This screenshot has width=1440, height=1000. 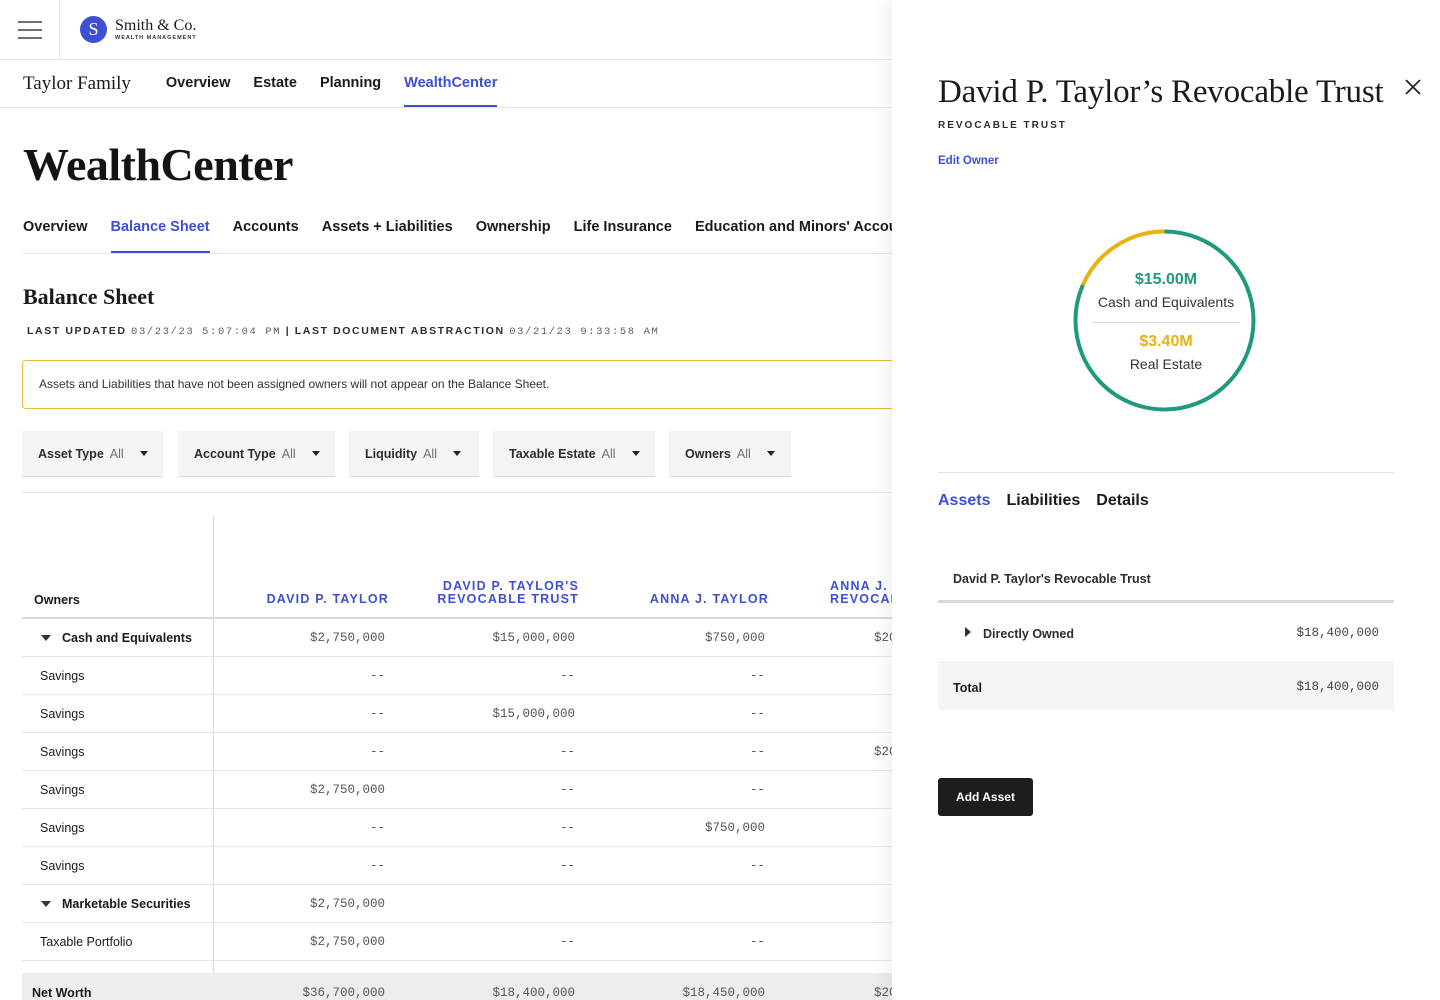 I want to click on tab-assets-liabilities: Assets + Liabilities, so click(x=387, y=227).